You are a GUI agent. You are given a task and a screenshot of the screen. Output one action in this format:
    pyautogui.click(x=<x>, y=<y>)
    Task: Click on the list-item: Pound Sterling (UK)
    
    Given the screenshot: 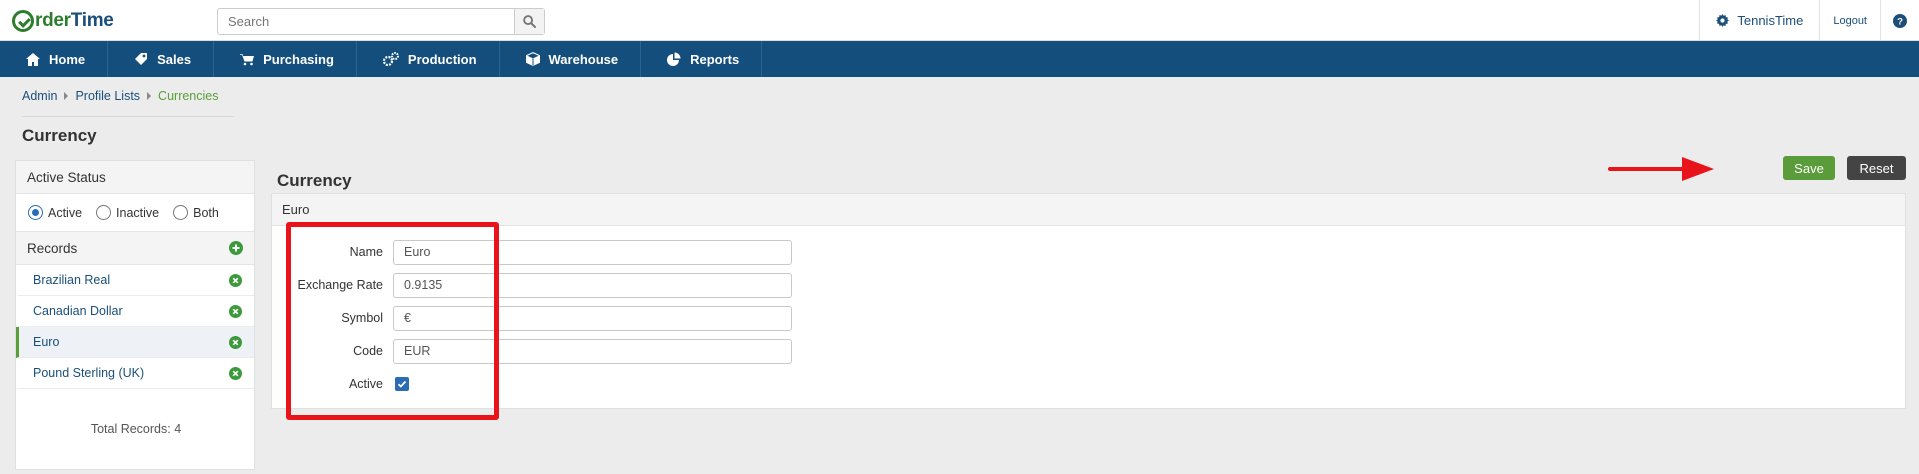 What is the action you would take?
    pyautogui.click(x=135, y=373)
    